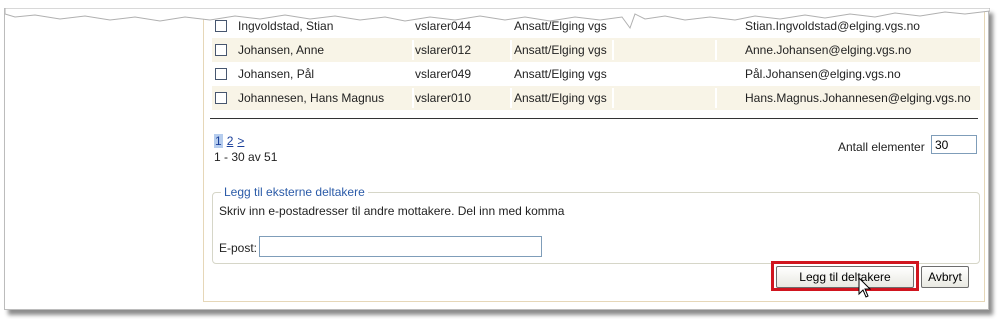 This screenshot has height=319, width=1002. I want to click on pagination: 1 2 >, so click(231, 141).